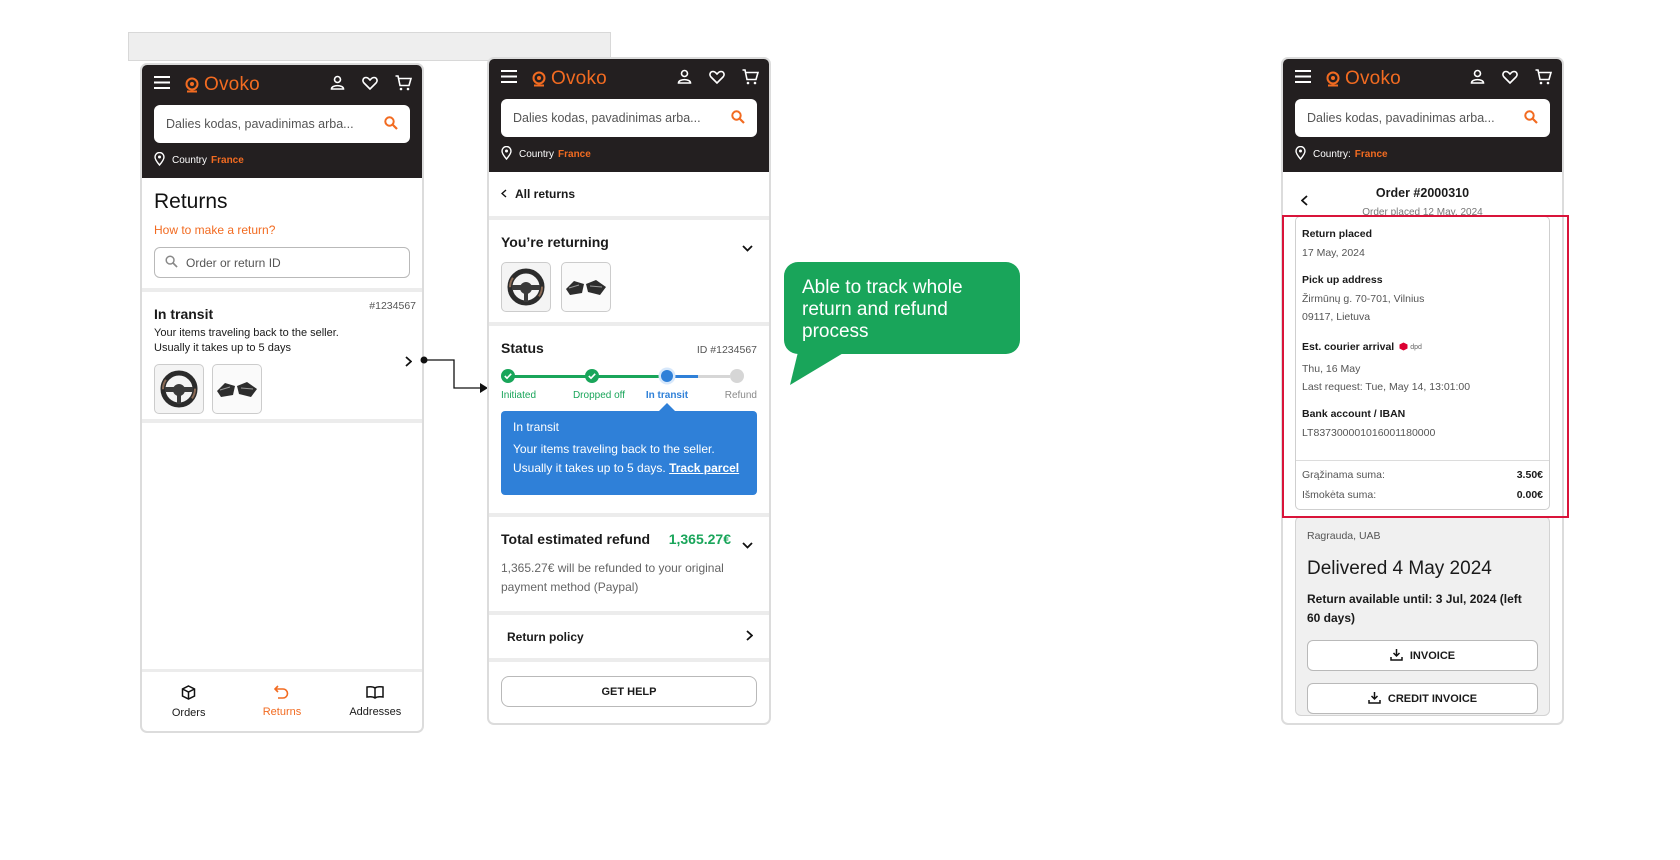 Image resolution: width=1680 pixels, height=860 pixels. What do you see at coordinates (188, 693) in the screenshot?
I see `box-icon` at bounding box center [188, 693].